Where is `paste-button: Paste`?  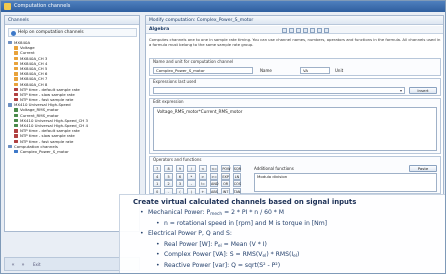 paste-button: Paste is located at coordinates (423, 168).